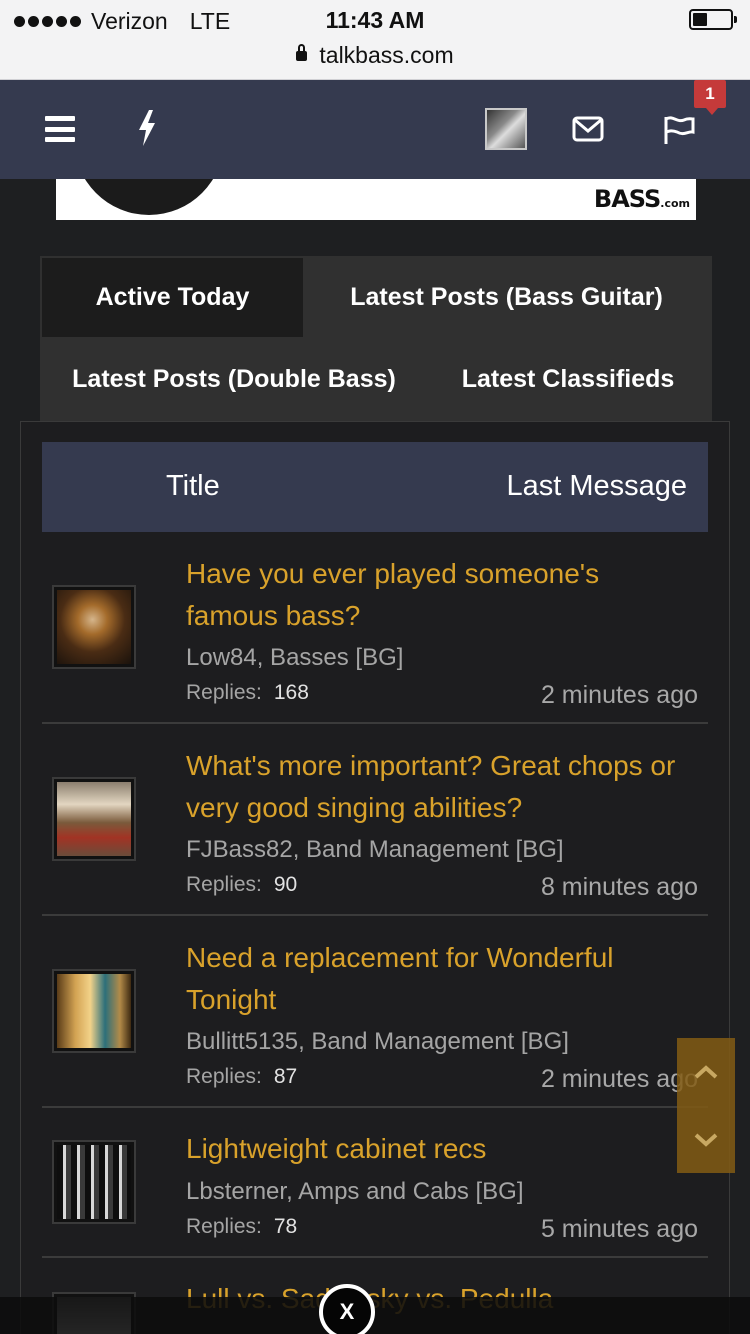 The image size is (750, 1334). I want to click on column-header-title: Title, so click(193, 486).